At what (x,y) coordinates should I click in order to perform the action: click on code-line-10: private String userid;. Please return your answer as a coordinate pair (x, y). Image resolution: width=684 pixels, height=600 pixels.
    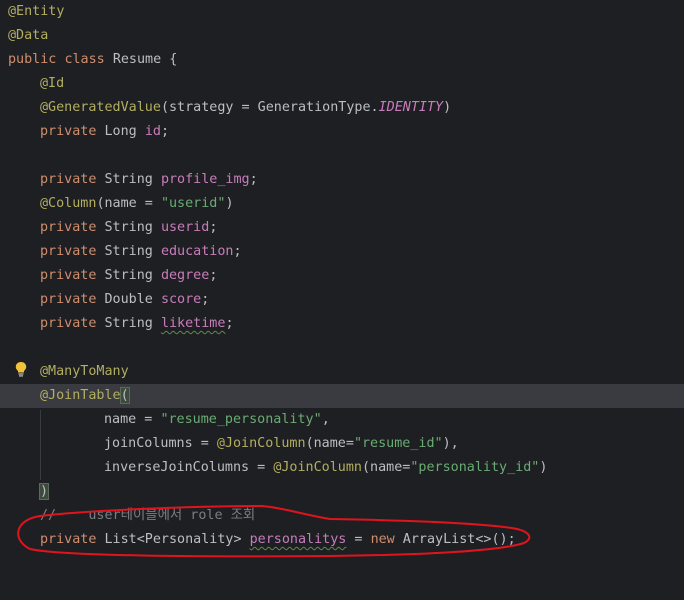
    Looking at the image, I should click on (342, 228).